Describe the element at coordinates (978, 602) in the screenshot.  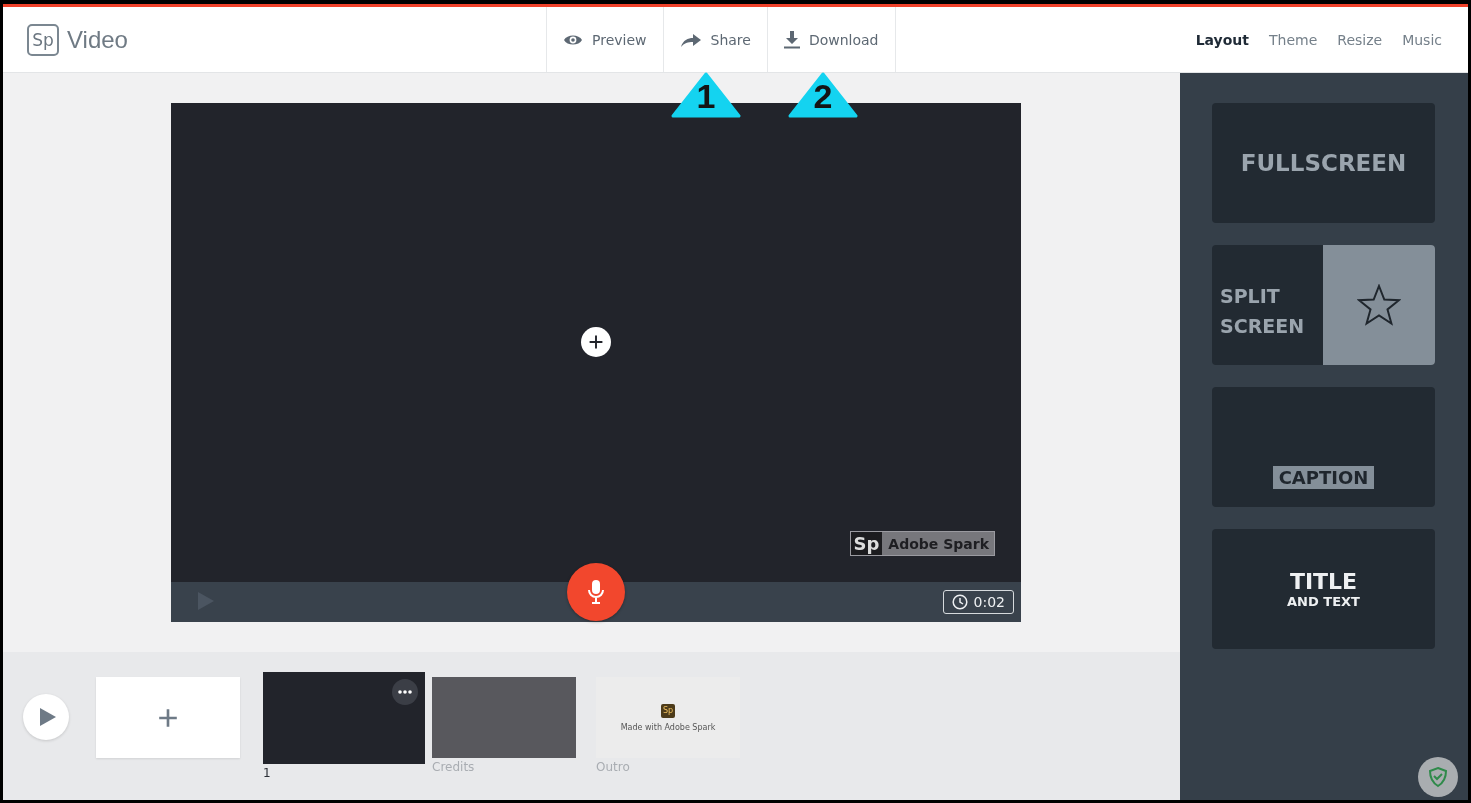
I see `duration-badge: 0:02` at that location.